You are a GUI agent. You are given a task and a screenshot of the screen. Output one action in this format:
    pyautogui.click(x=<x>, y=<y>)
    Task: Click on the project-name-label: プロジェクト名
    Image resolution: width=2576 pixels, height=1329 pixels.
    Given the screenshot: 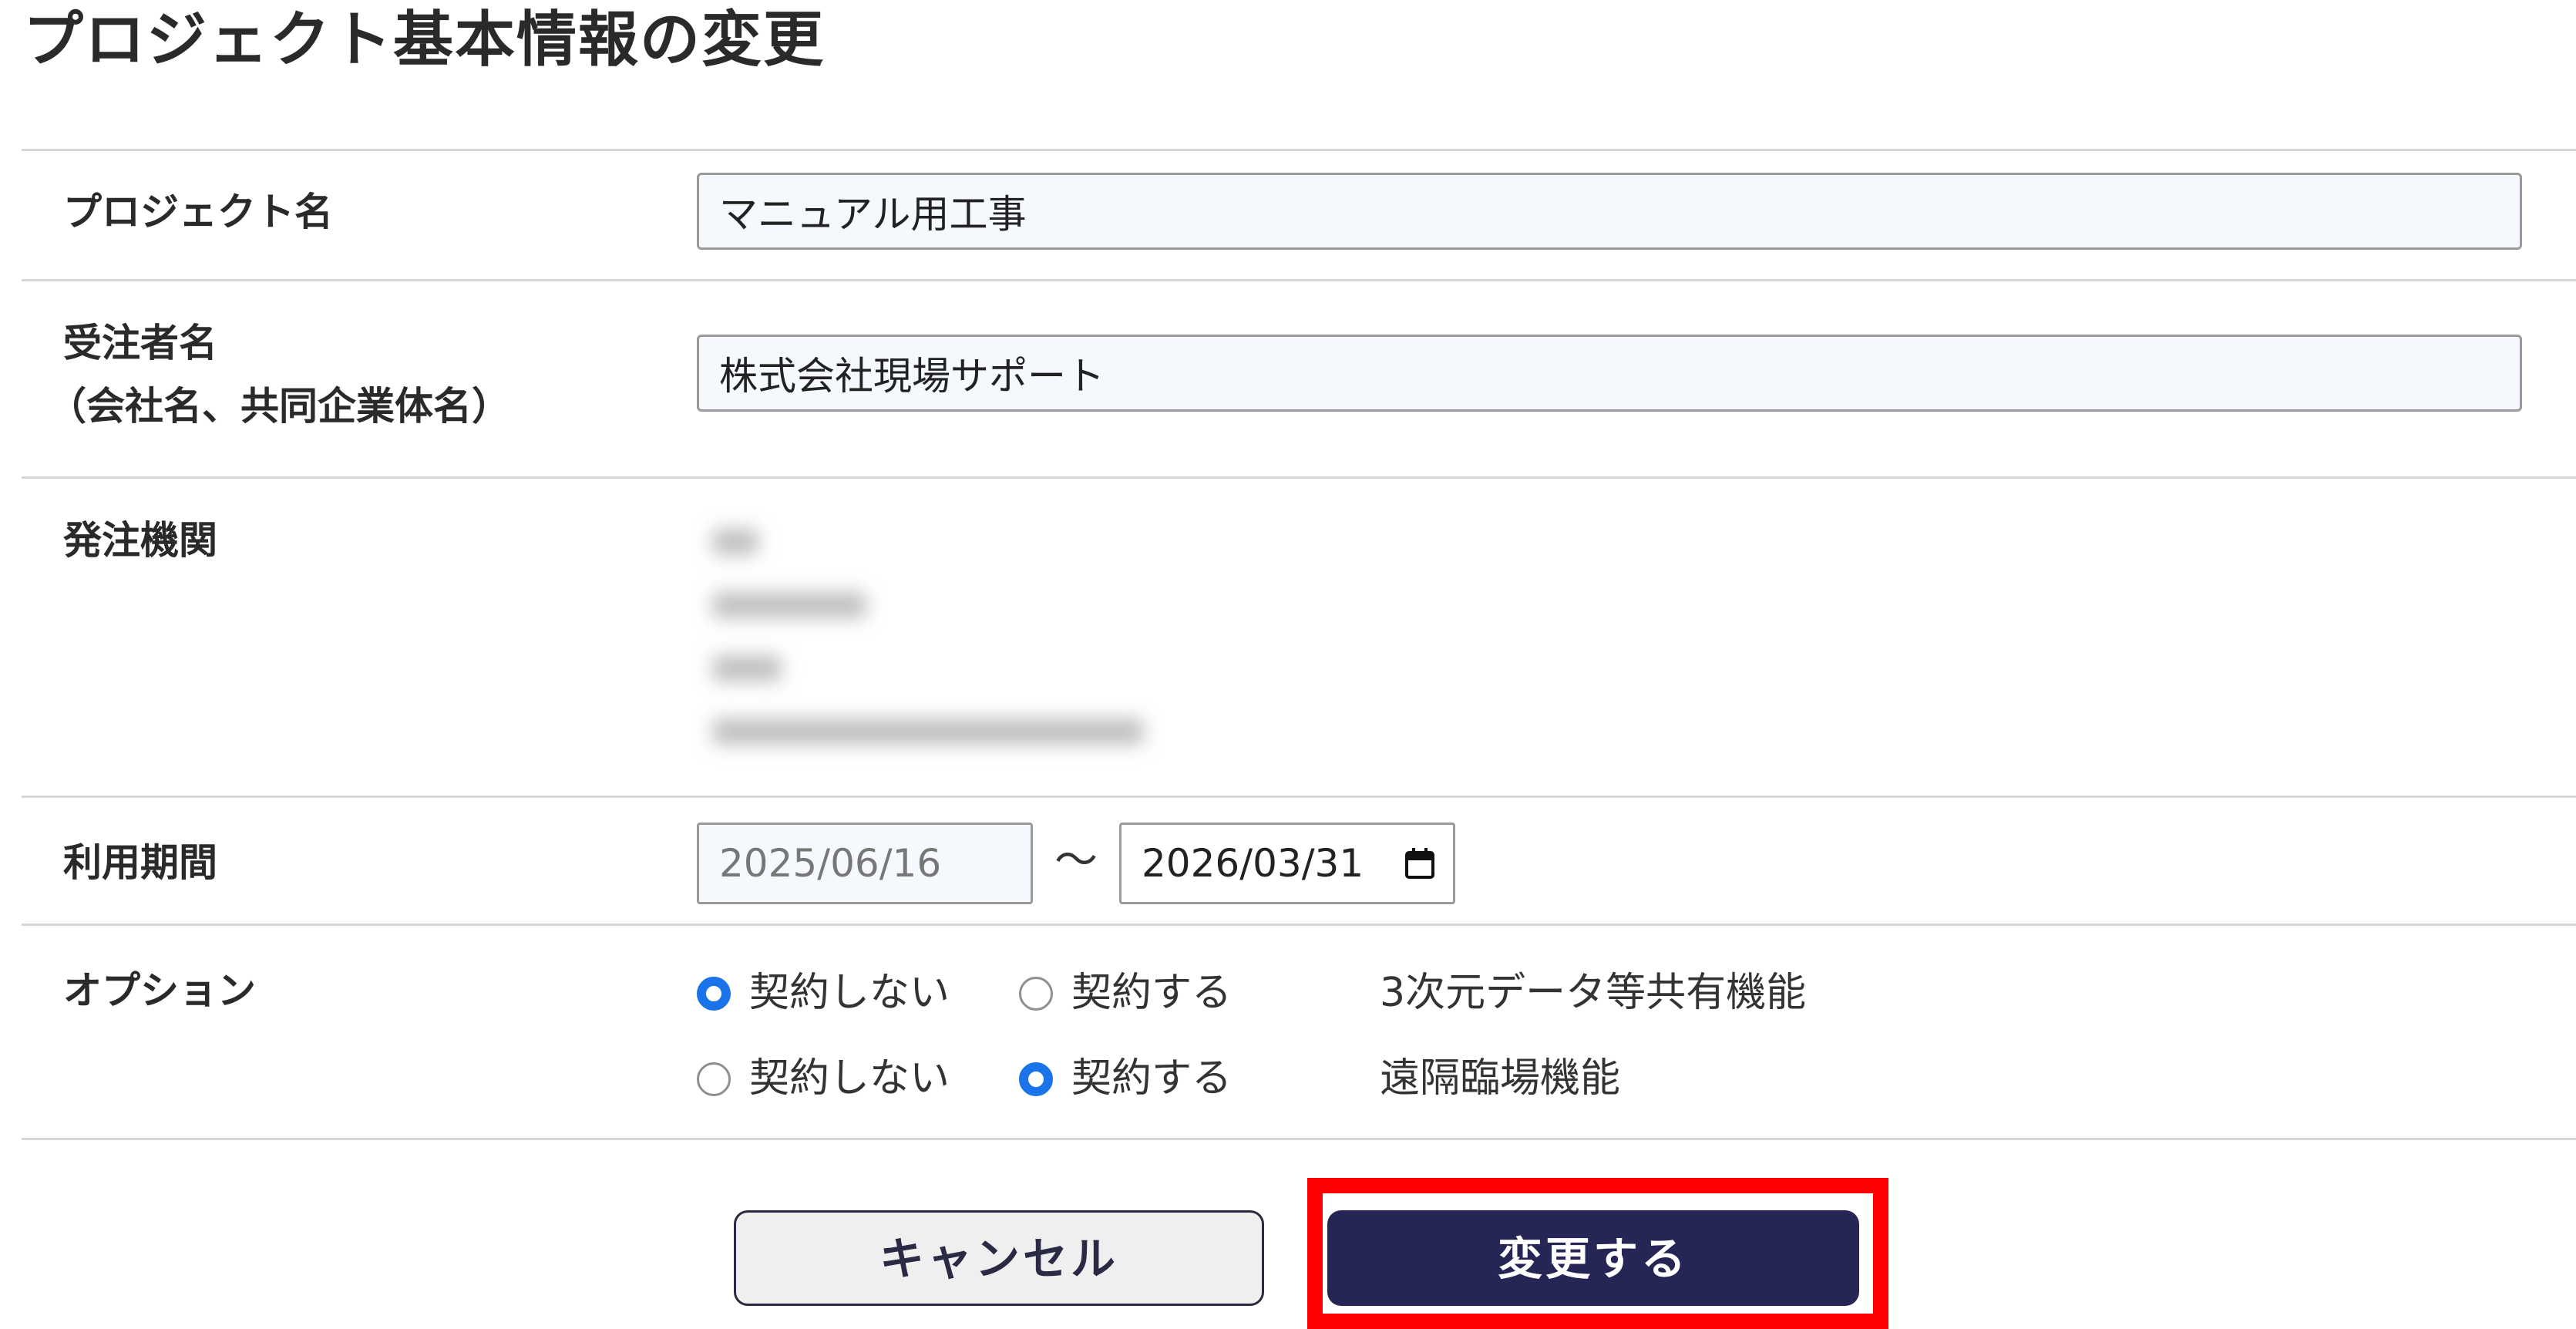 What is the action you would take?
    pyautogui.click(x=198, y=212)
    